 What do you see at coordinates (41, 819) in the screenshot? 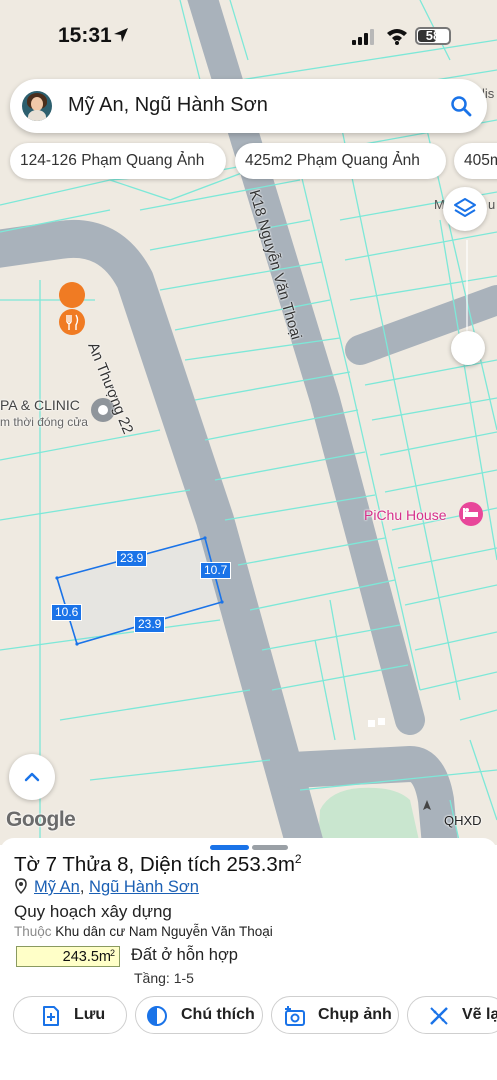
I see `google-logo: Google` at bounding box center [41, 819].